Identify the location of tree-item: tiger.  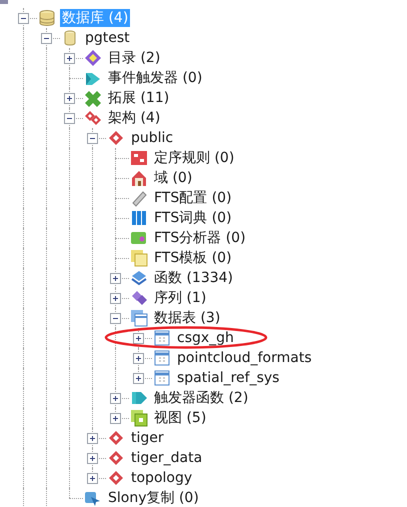
(147, 438).